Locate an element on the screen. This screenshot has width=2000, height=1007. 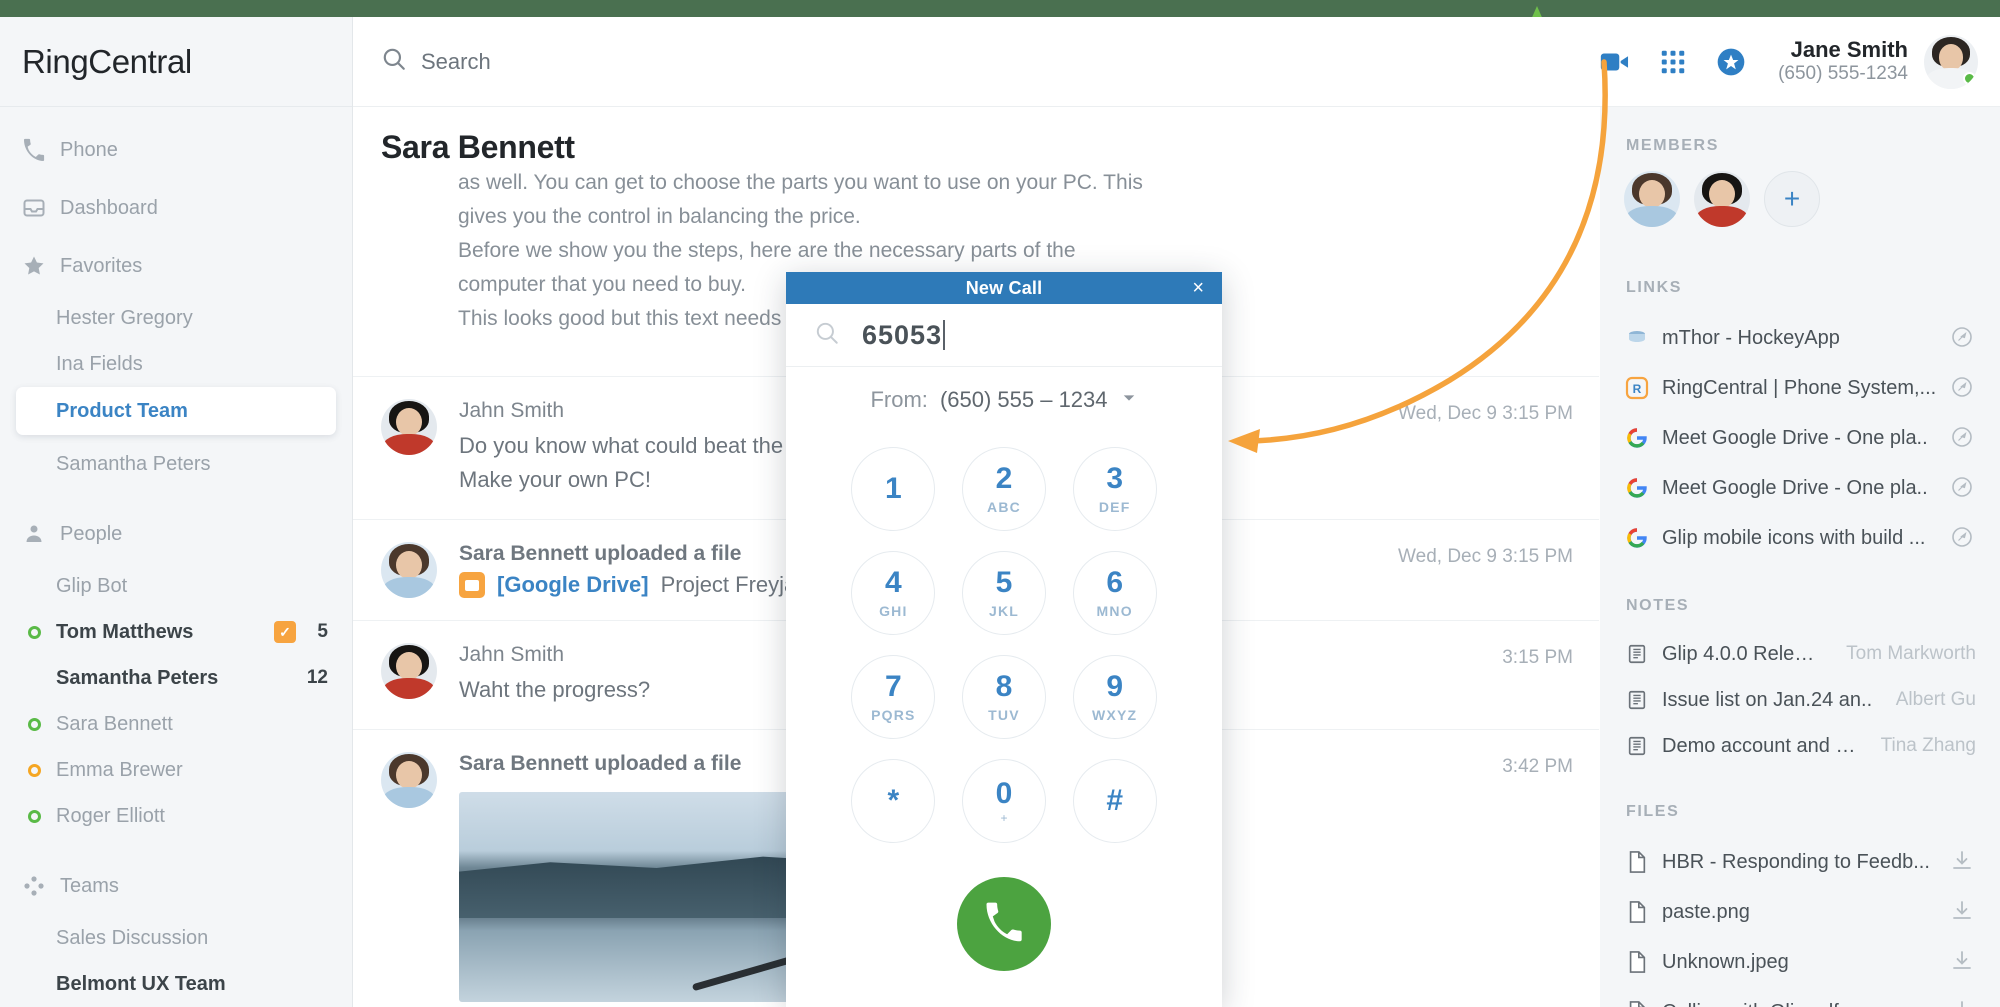
dialpad-letters: MNO is located at coordinates (1114, 610).